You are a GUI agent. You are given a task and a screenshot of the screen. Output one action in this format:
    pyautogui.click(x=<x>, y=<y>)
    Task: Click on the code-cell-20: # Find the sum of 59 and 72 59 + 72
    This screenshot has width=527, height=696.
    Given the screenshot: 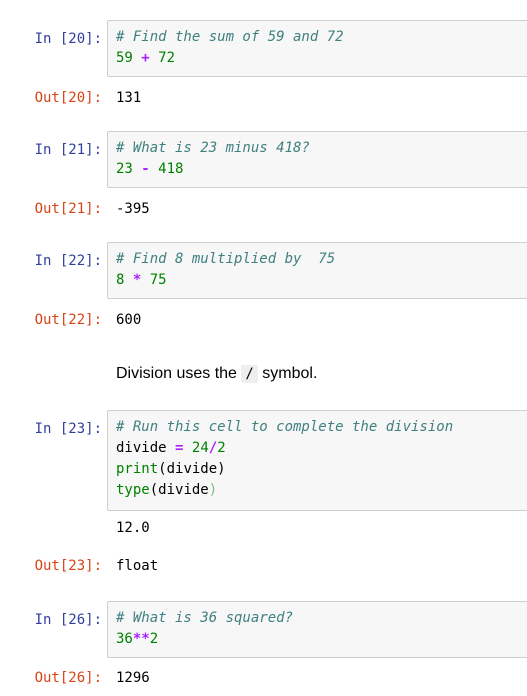 What is the action you would take?
    pyautogui.click(x=317, y=48)
    